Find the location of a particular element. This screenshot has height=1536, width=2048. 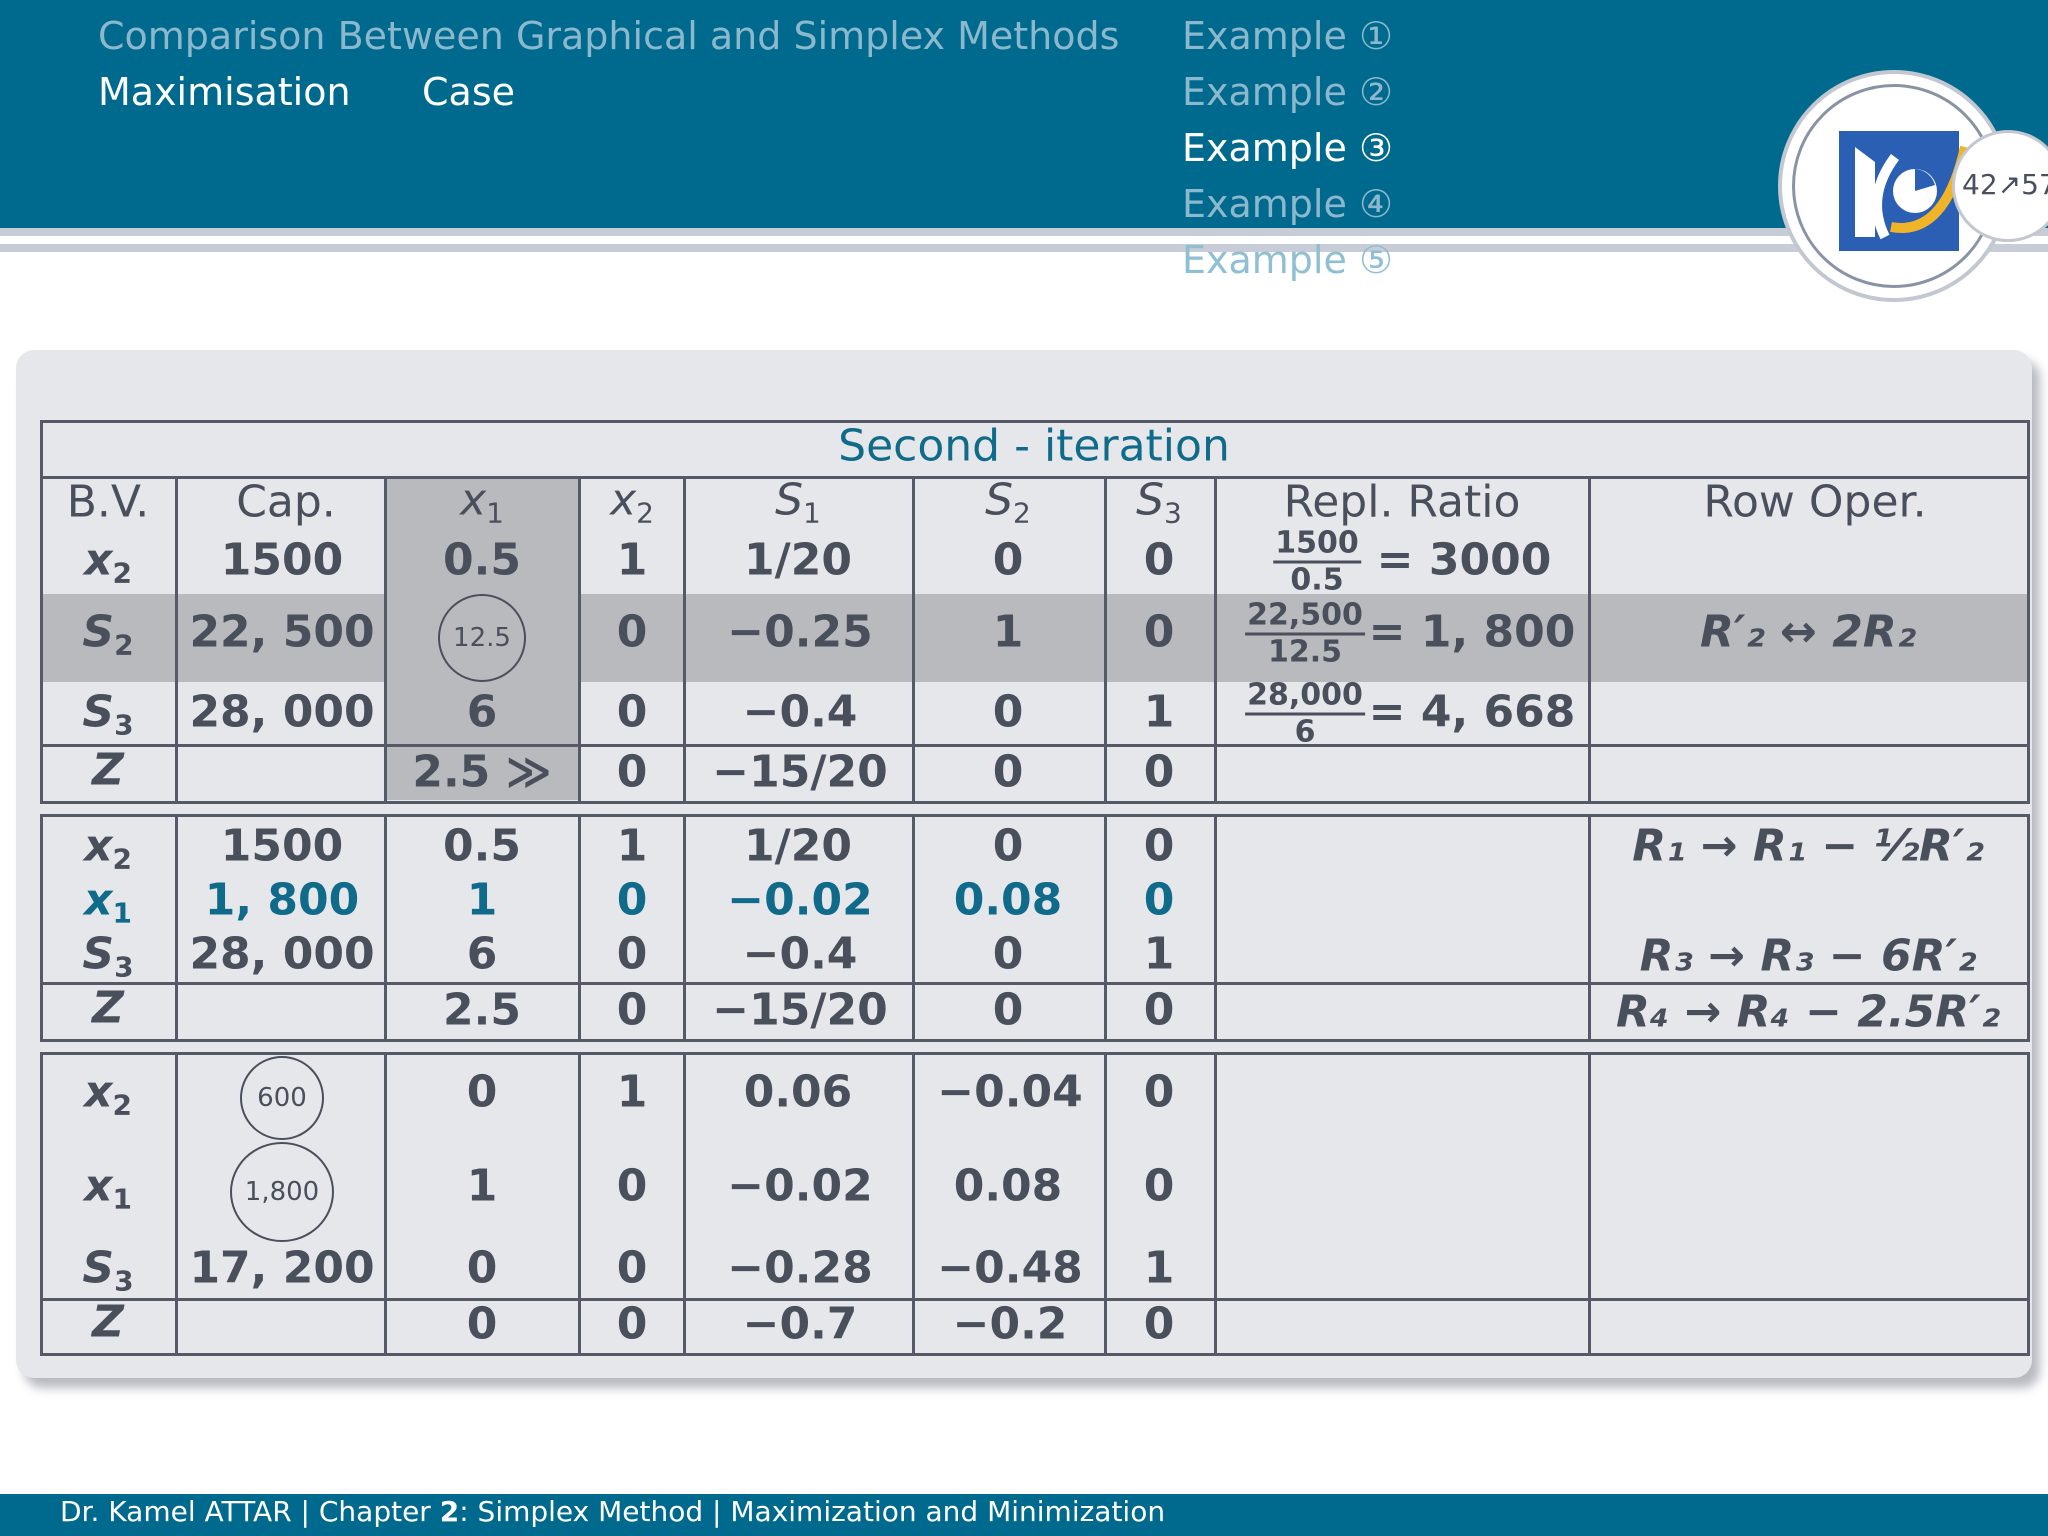

b1-r3-bv: S3 is located at coordinates (108, 714).